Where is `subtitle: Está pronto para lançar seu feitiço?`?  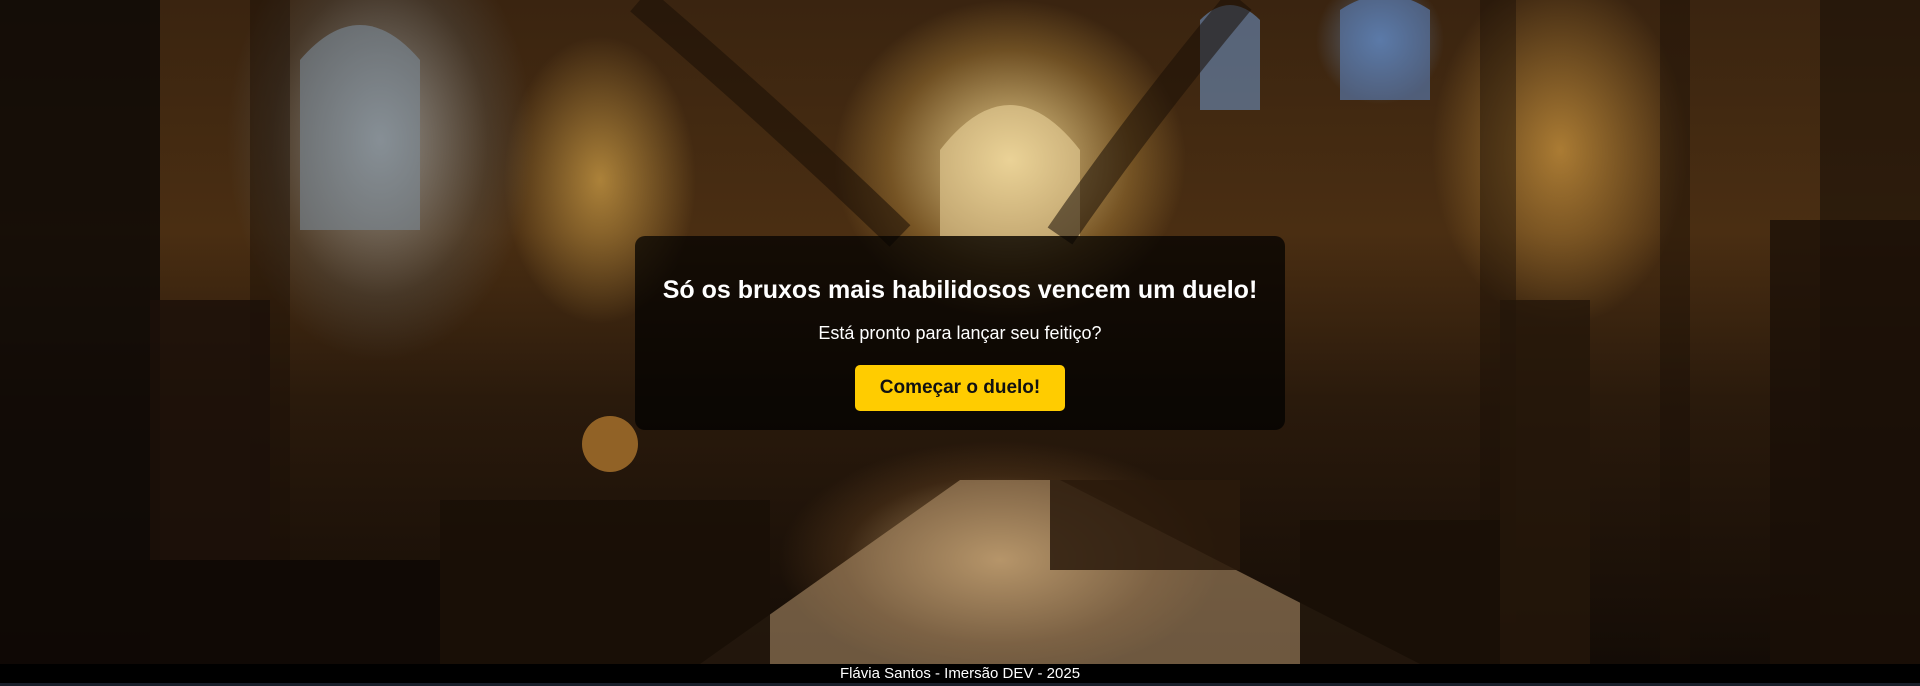
subtitle: Está pronto para lançar seu feitiço? is located at coordinates (960, 333).